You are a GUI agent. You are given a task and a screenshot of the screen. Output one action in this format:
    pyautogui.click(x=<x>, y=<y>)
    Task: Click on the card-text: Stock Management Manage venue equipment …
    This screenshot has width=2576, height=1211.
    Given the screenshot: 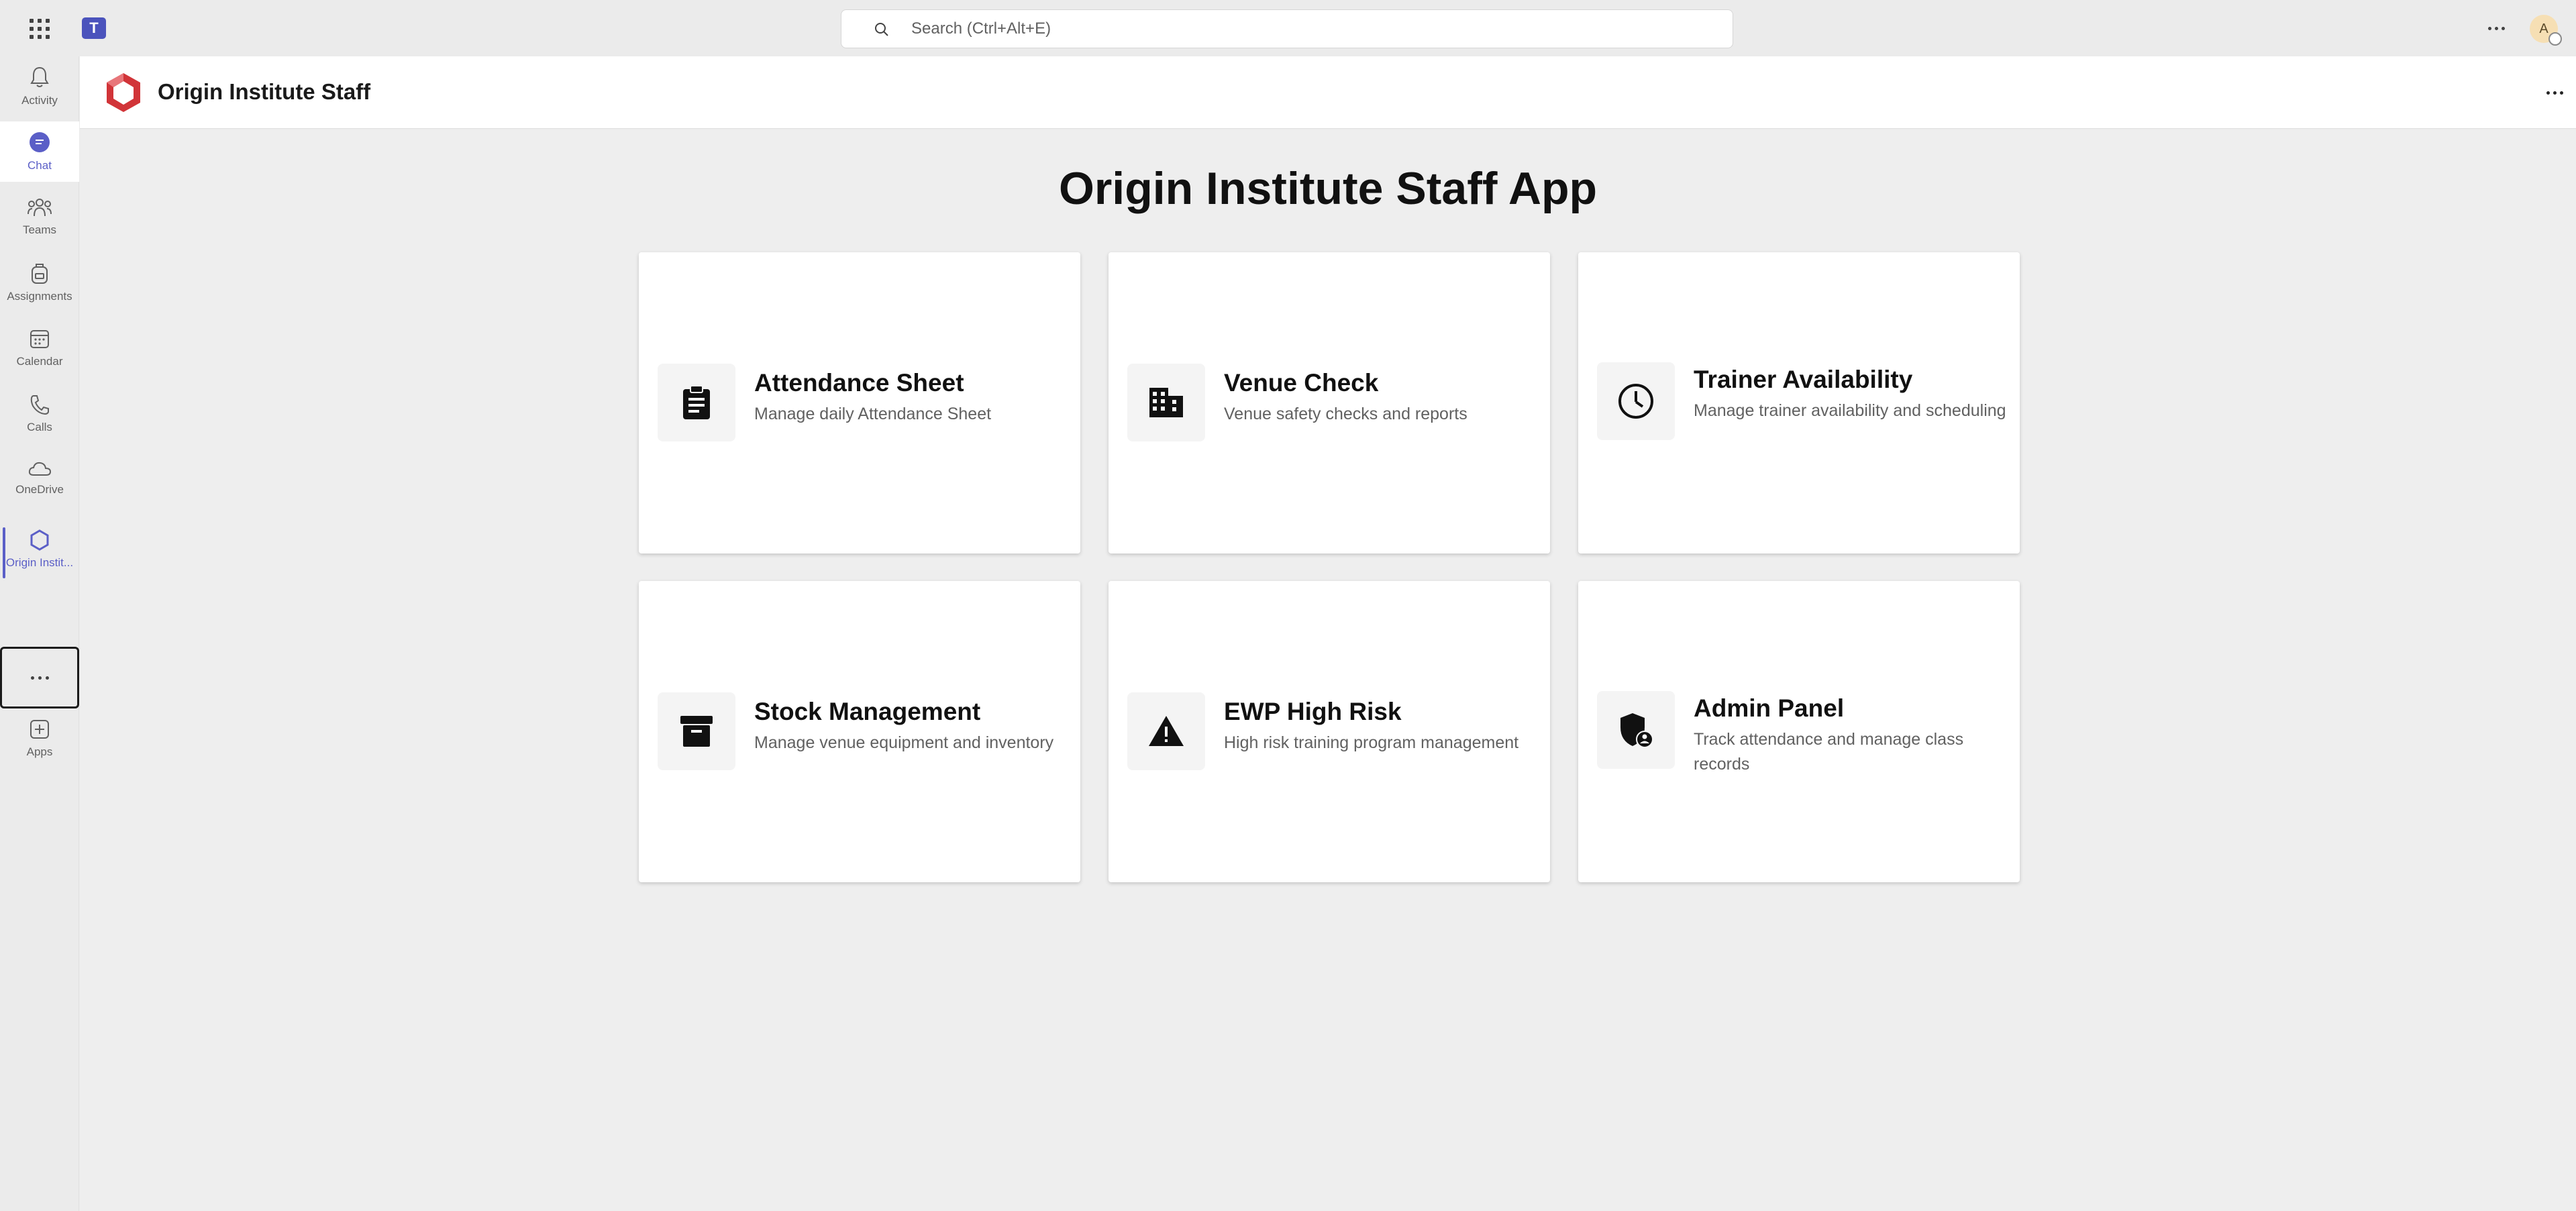 What is the action you would take?
    pyautogui.click(x=910, y=726)
    